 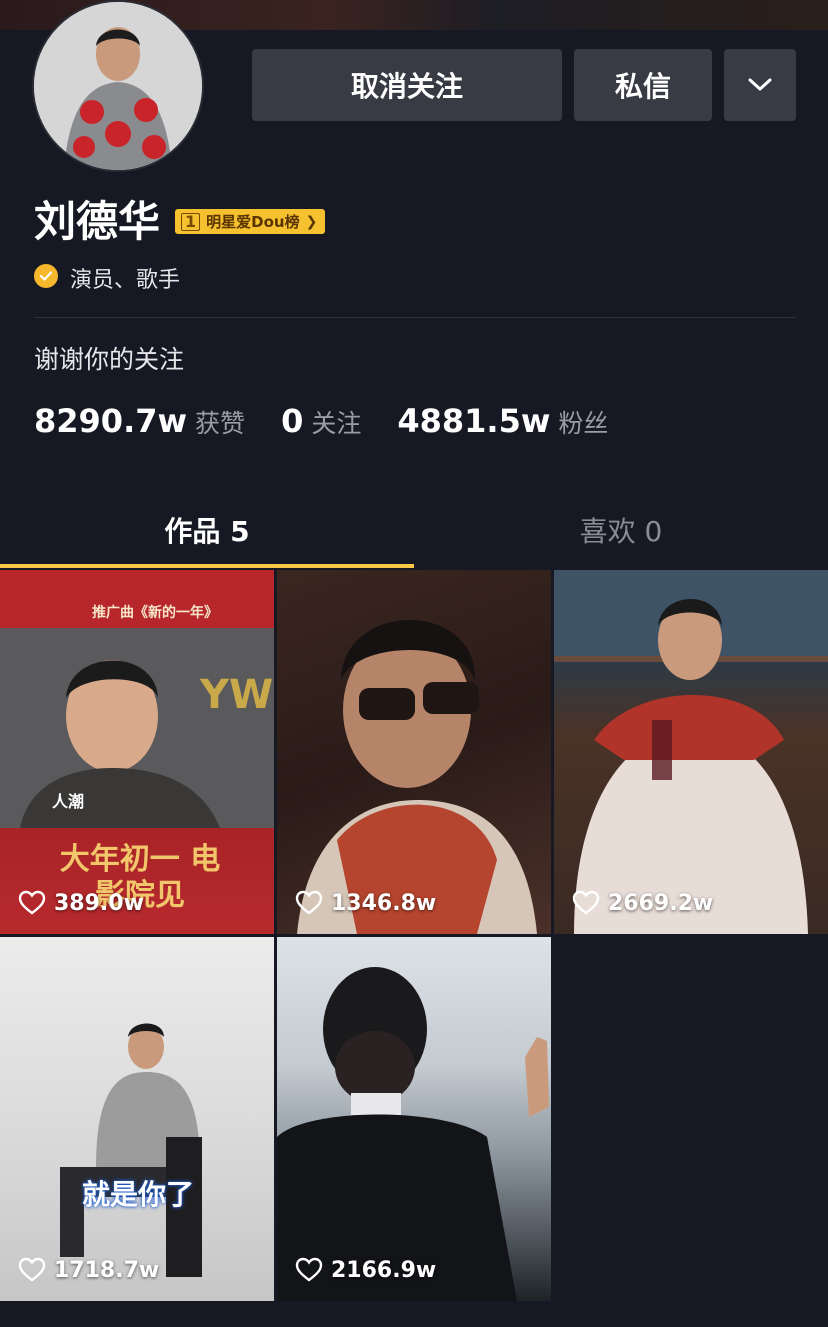 I want to click on video-image: YW, so click(x=137, y=728).